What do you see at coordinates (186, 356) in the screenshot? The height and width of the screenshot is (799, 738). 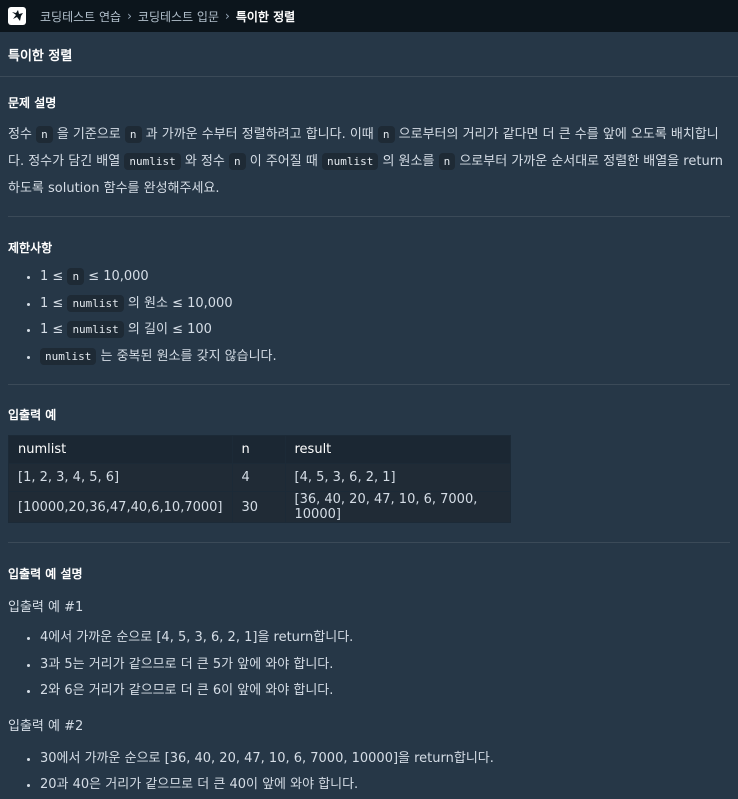 I see `text: 는 중복된 원소를 갖지 않습니다.` at bounding box center [186, 356].